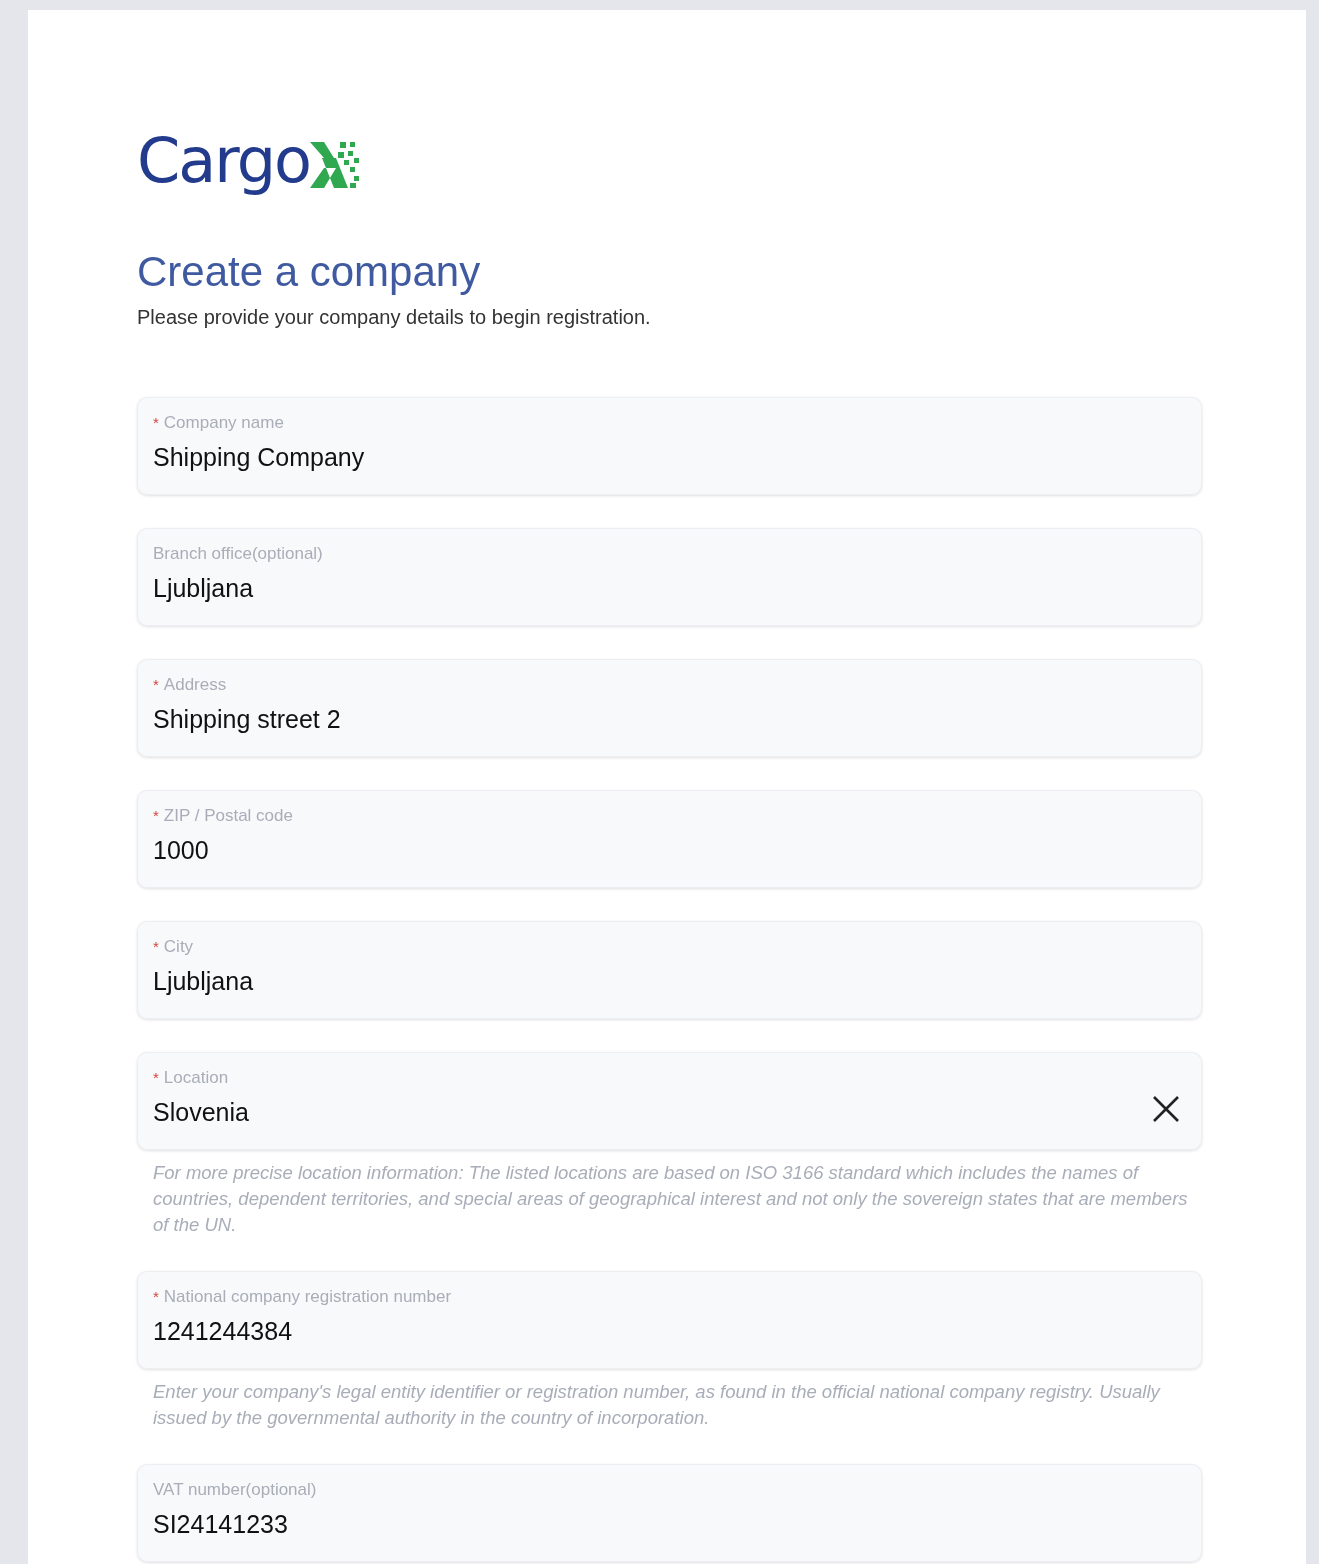  Describe the element at coordinates (394, 317) in the screenshot. I see `page-subtitle: Please provide your company details to begin registration.` at that location.